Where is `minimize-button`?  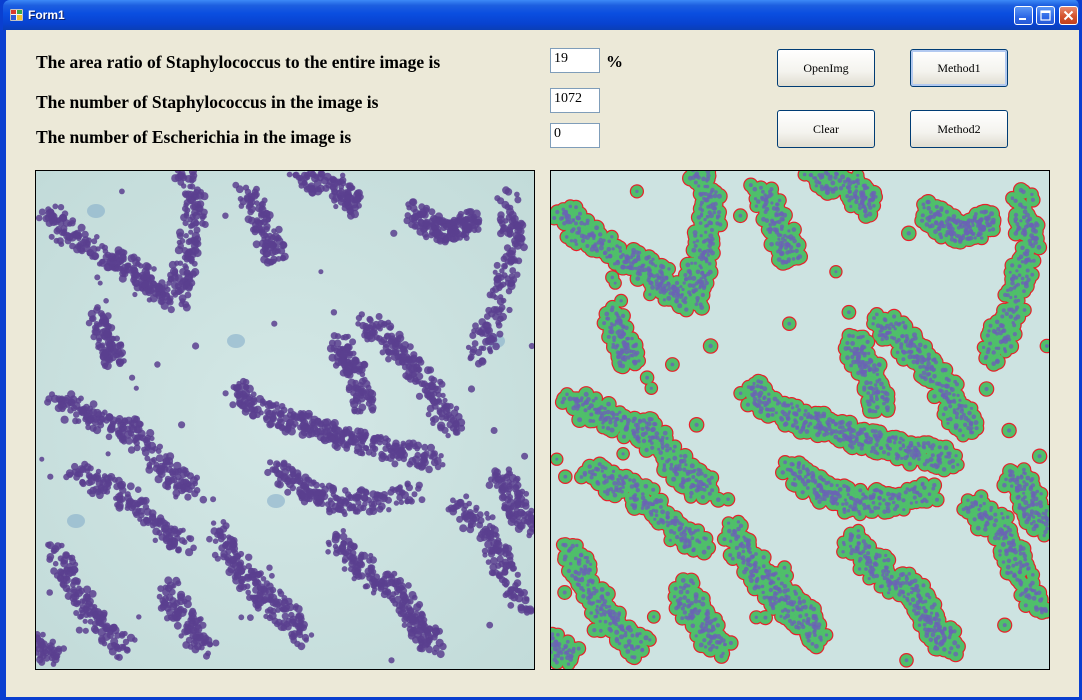 minimize-button is located at coordinates (1023, 15).